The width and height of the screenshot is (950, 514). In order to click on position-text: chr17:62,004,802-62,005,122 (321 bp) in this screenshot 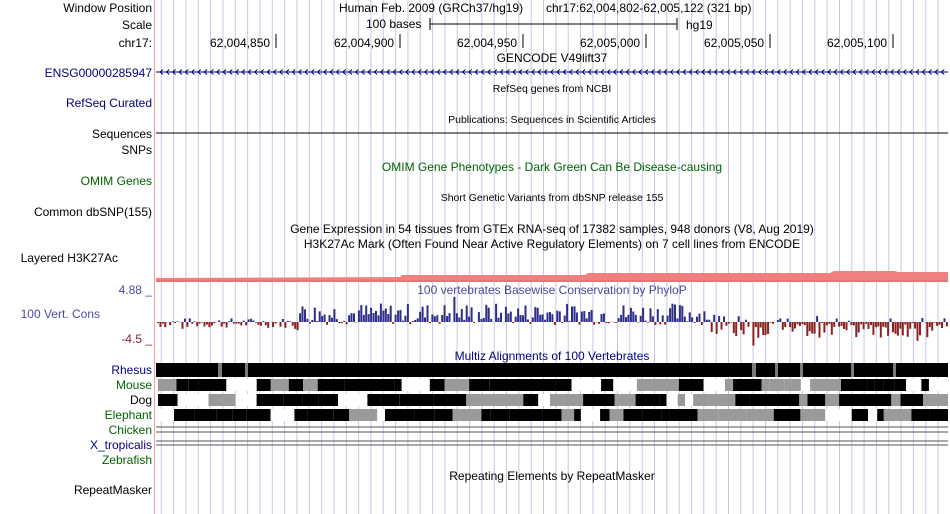, I will do `click(649, 8)`.